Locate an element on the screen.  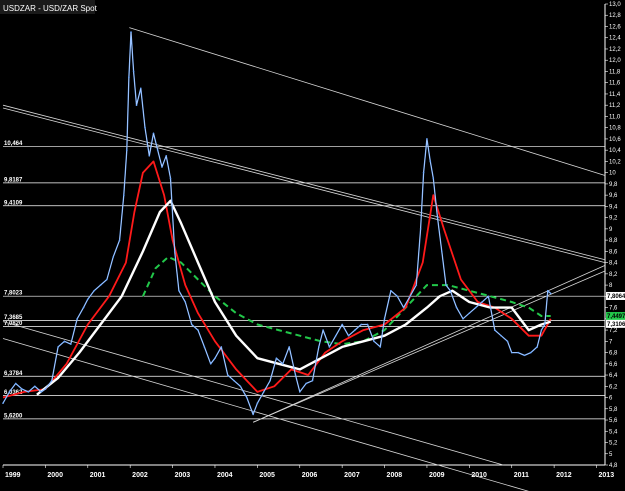
y-tick-label: 5,2 is located at coordinates (613, 444).